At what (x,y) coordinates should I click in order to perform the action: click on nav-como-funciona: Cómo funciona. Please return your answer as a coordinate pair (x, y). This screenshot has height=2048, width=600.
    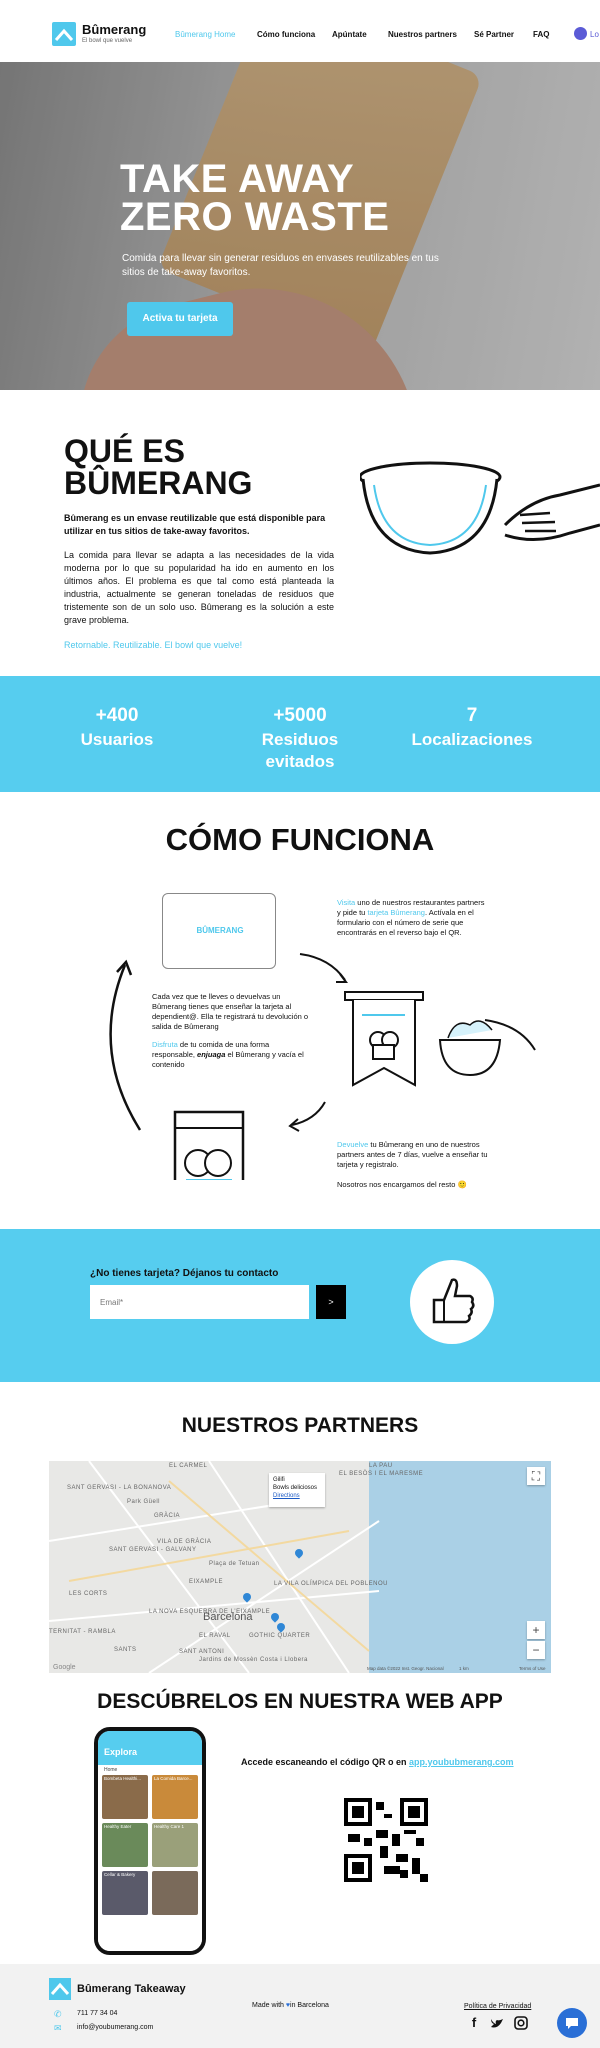
    Looking at the image, I should click on (286, 34).